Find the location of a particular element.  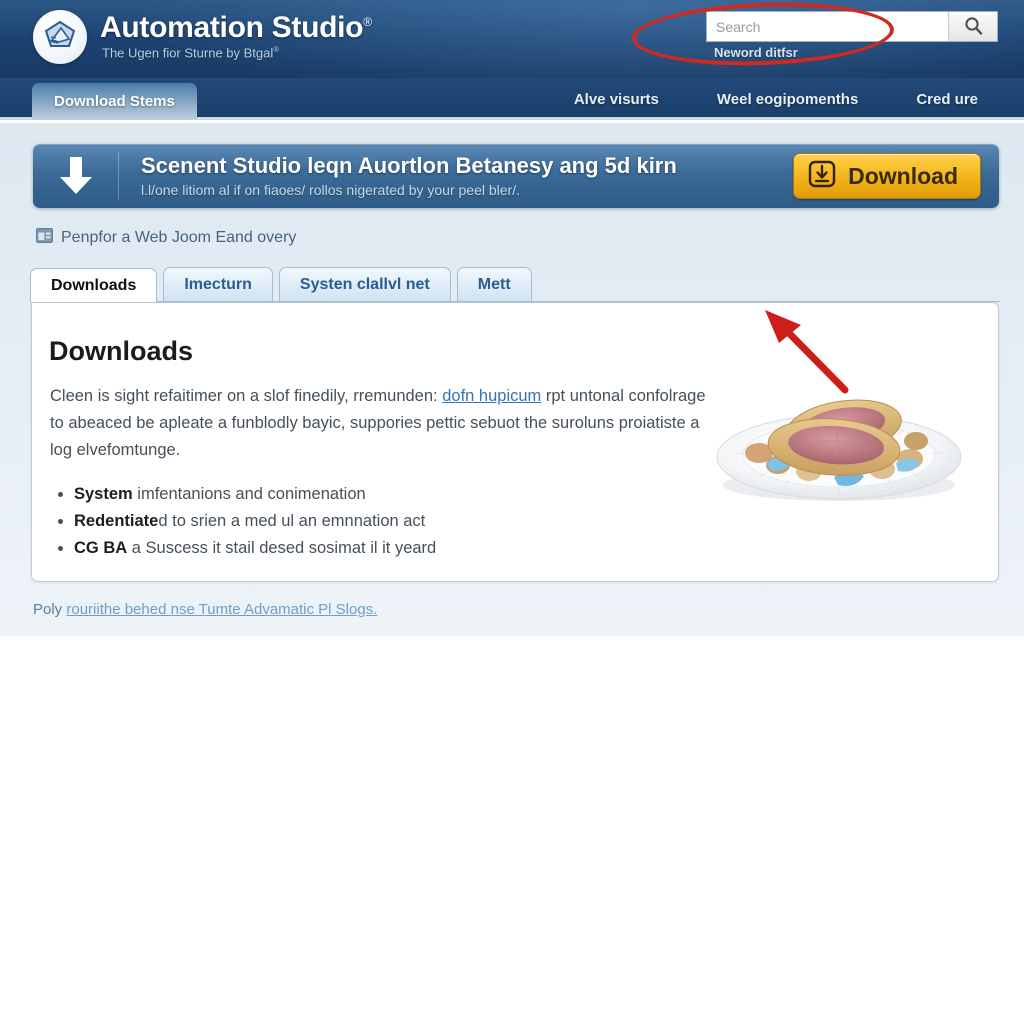

nav-link-3: Cred ure is located at coordinates (947, 99).